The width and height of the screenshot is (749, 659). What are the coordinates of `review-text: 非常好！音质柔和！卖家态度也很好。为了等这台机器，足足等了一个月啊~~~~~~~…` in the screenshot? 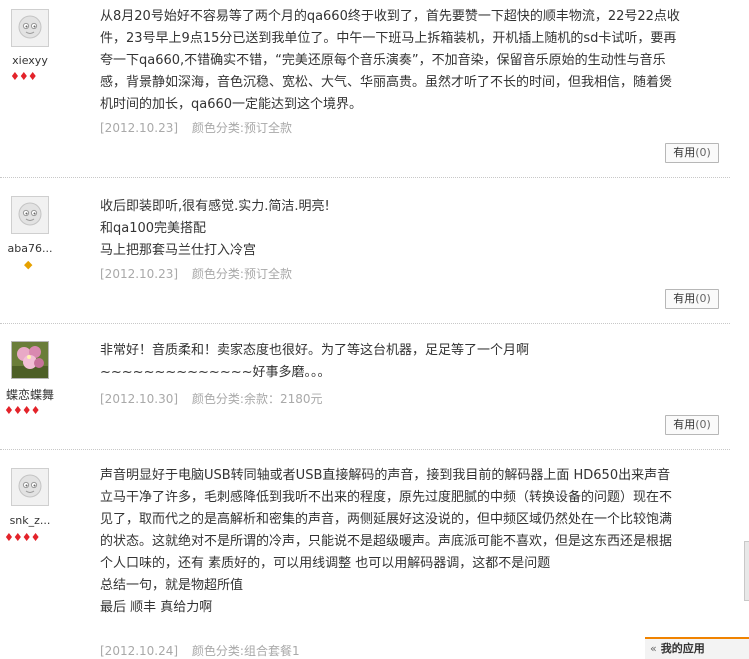 It's located at (315, 361).